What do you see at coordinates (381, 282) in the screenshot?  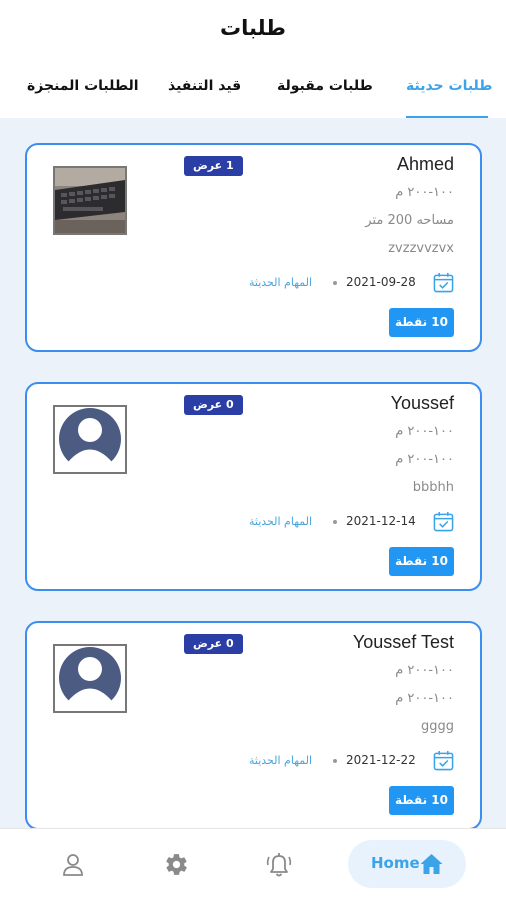 I see `request-date: 2021-09-28` at bounding box center [381, 282].